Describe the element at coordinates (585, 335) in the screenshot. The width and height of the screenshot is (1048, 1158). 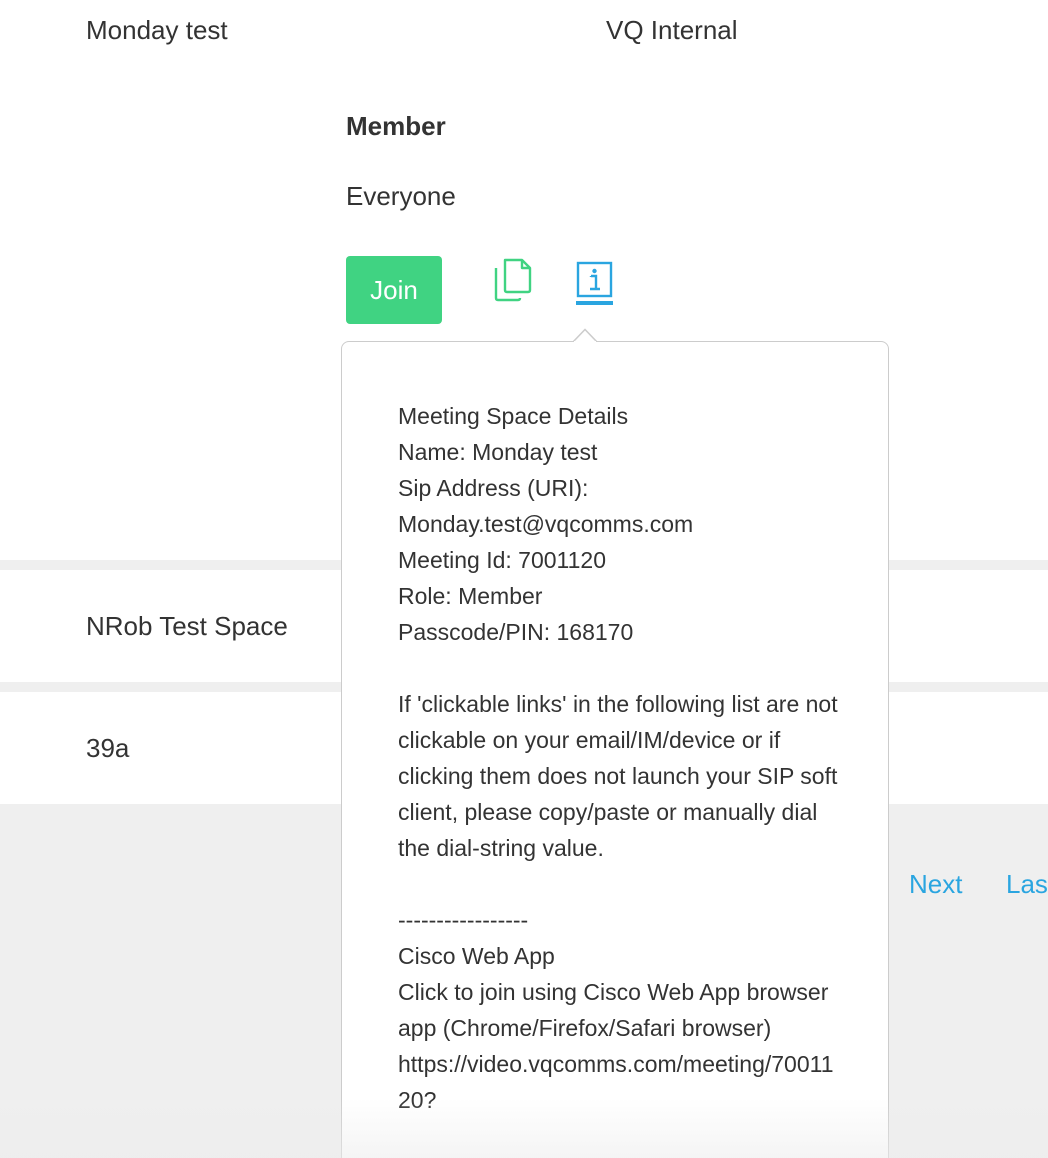
I see `popover-arrow` at that location.